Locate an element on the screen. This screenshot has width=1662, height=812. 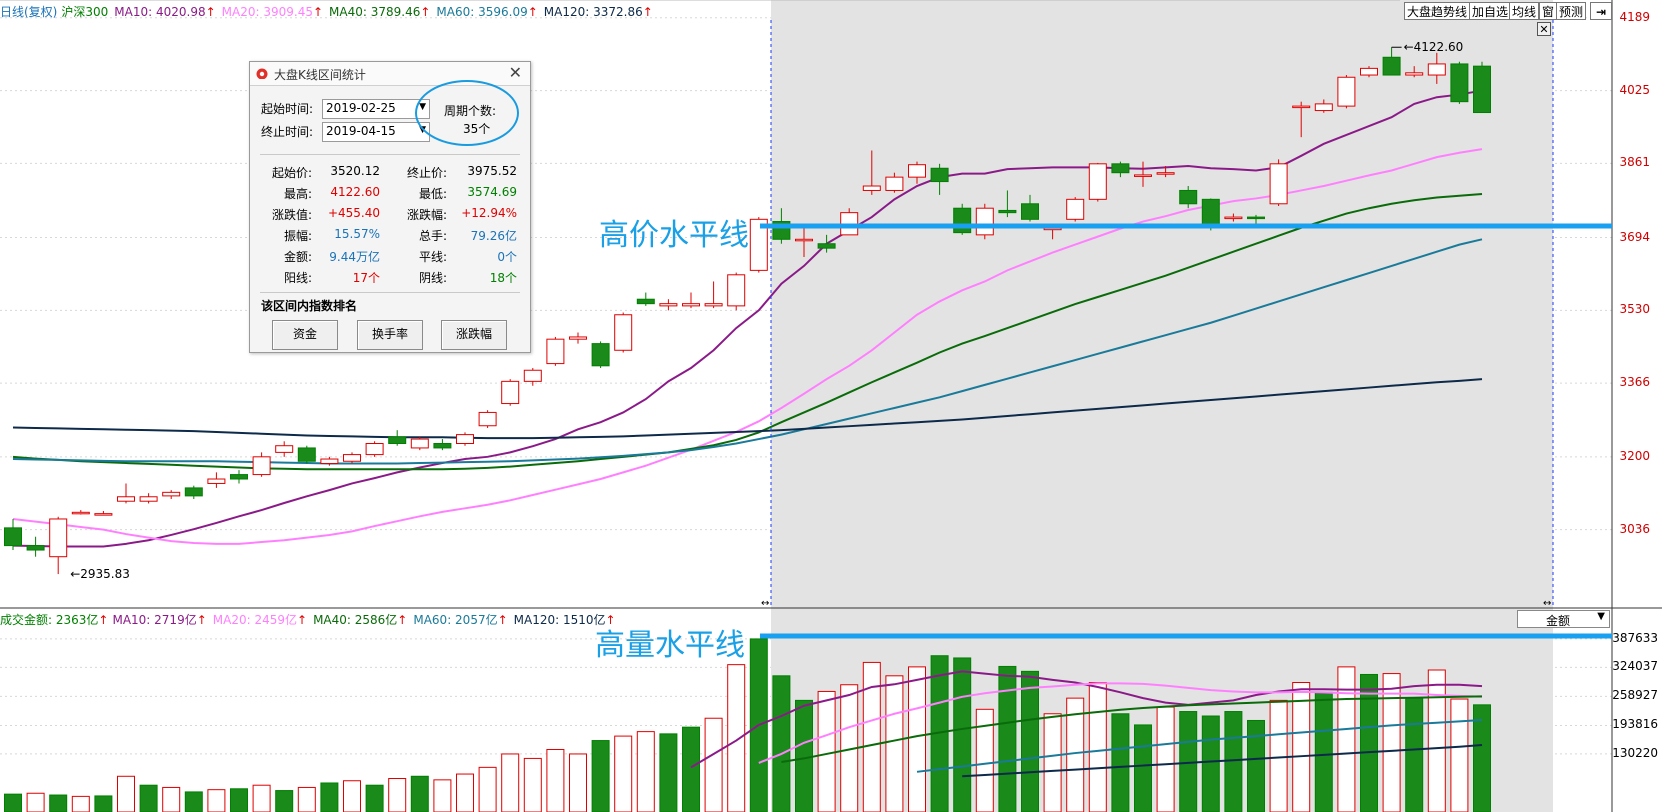
trend-line-button: 大盘趋势线 is located at coordinates (1437, 11).